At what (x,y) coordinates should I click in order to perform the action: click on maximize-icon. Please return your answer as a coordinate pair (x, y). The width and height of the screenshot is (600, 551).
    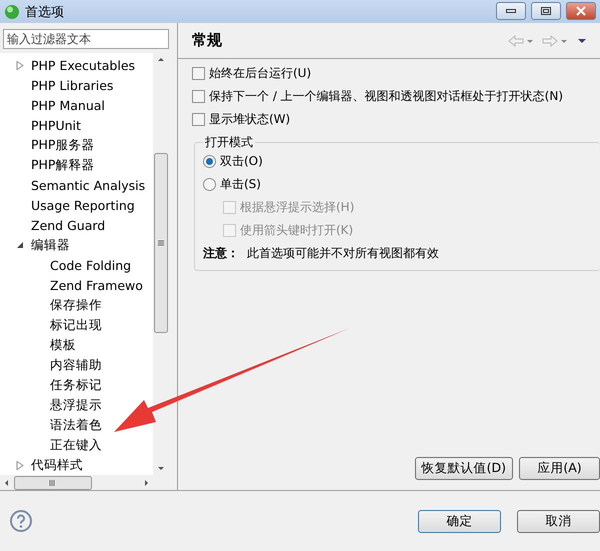
    Looking at the image, I should click on (546, 11).